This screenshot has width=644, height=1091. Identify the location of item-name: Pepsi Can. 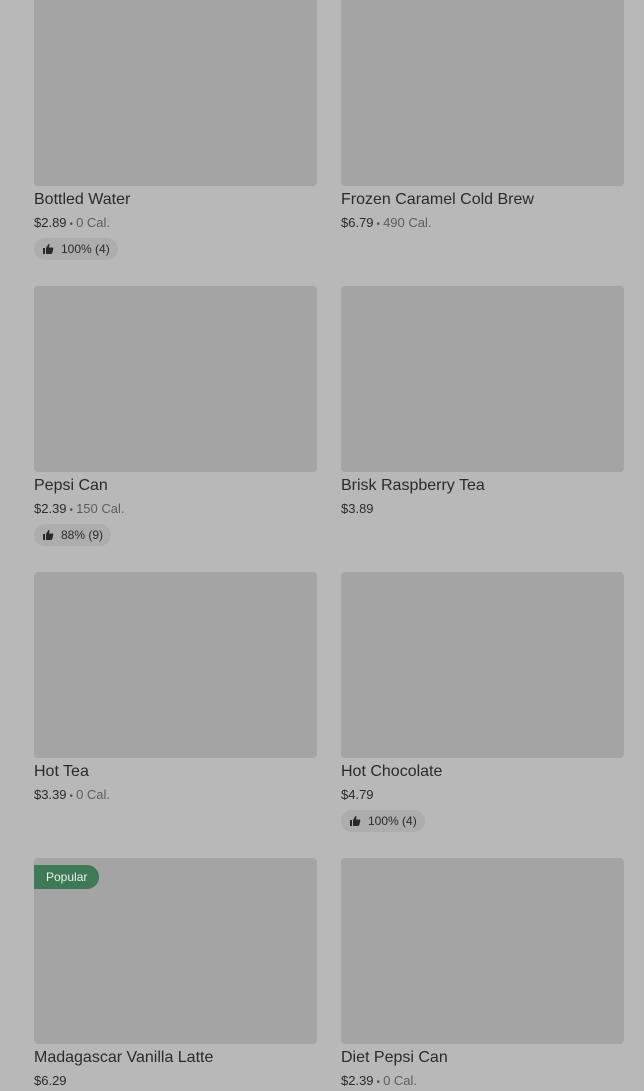
(71, 485).